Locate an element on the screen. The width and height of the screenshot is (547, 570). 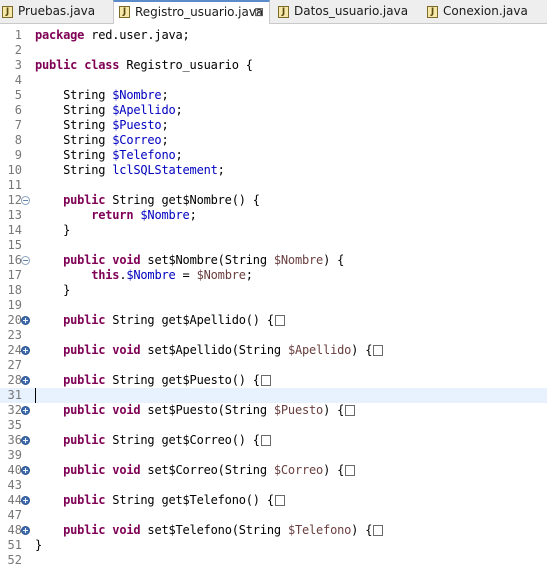
code-text: public String get$Puesto() { is located at coordinates (153, 380).